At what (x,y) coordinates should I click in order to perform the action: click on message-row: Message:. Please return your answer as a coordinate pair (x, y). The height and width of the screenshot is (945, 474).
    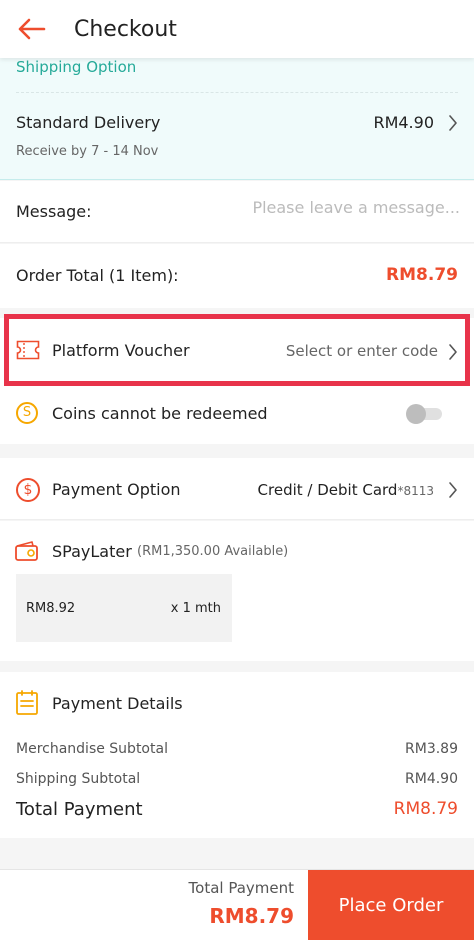
    Looking at the image, I should click on (237, 212).